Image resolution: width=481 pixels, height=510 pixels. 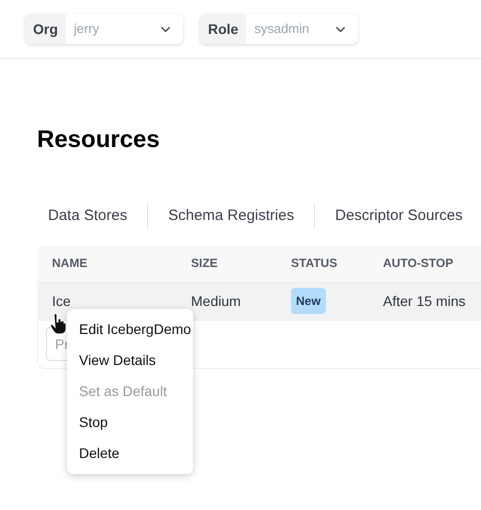 What do you see at coordinates (130, 453) in the screenshot?
I see `menu-item: Delete` at bounding box center [130, 453].